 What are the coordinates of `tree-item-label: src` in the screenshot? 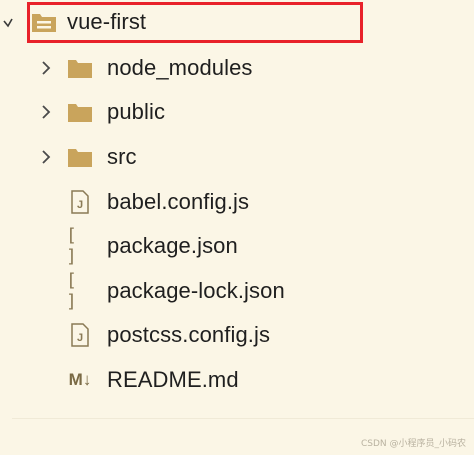 It's located at (122, 156).